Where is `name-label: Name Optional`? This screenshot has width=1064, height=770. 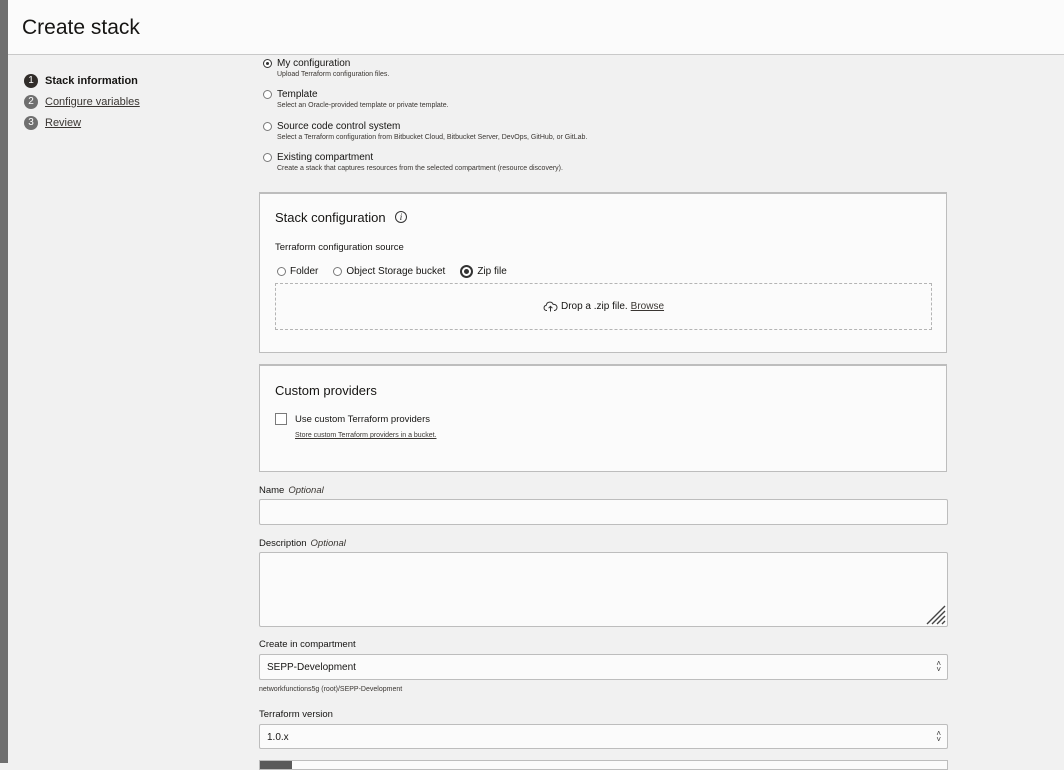 name-label: Name Optional is located at coordinates (291, 490).